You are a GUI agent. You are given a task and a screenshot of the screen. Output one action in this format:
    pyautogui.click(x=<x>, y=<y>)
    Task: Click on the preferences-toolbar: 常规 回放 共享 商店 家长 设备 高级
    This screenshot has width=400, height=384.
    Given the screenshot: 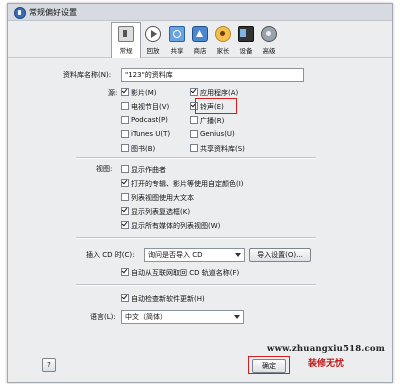 What is the action you would take?
    pyautogui.click(x=200, y=39)
    